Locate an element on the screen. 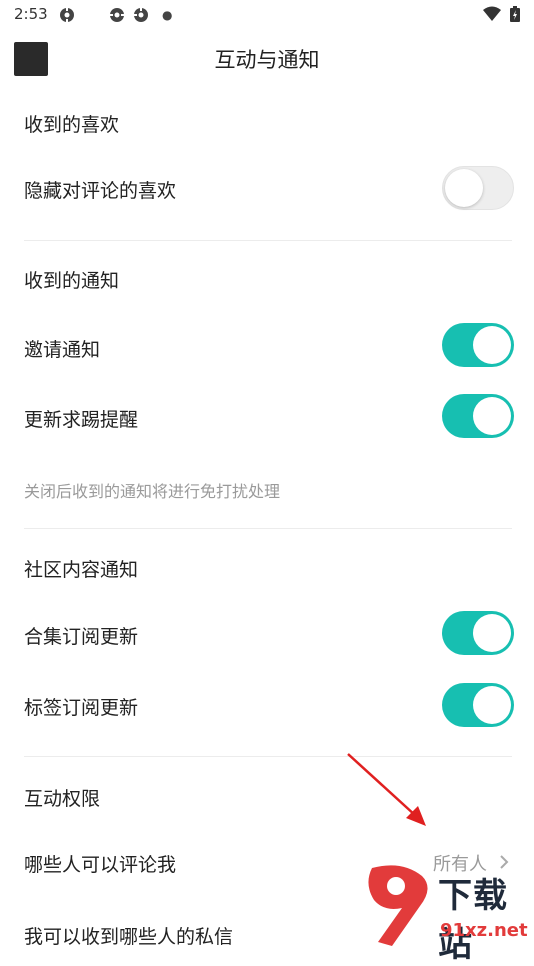  arrow-pointer-icon is located at coordinates (386, 789).